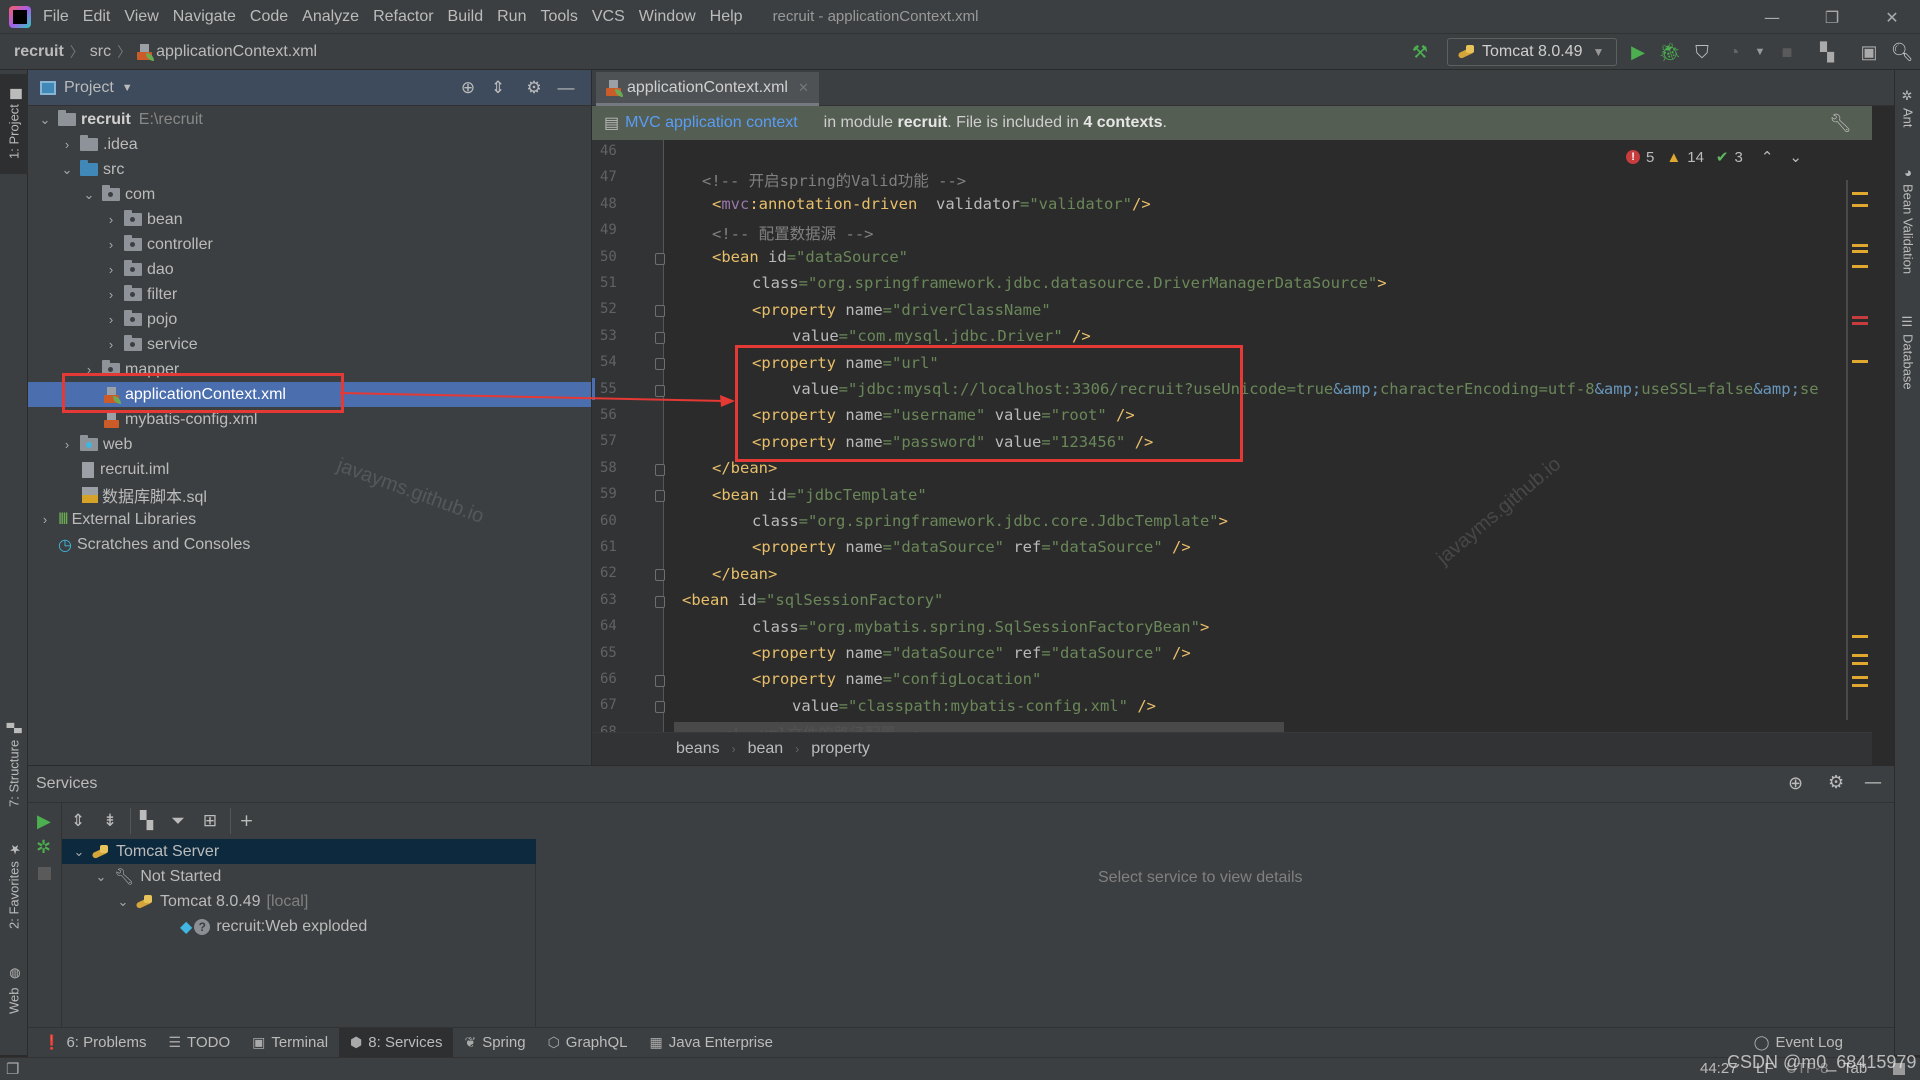  Describe the element at coordinates (309, 269) in the screenshot. I see `tree-item-dao: › dao` at that location.